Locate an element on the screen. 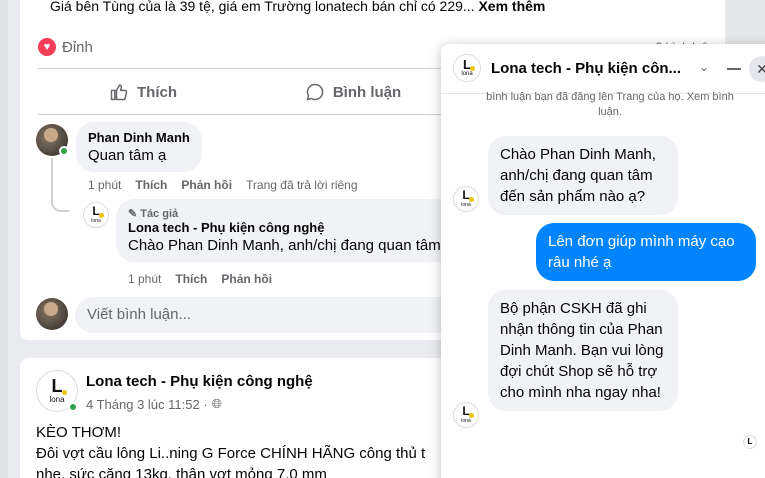 This screenshot has height=478, width=765. author-tag-label: Tác giả is located at coordinates (159, 213).